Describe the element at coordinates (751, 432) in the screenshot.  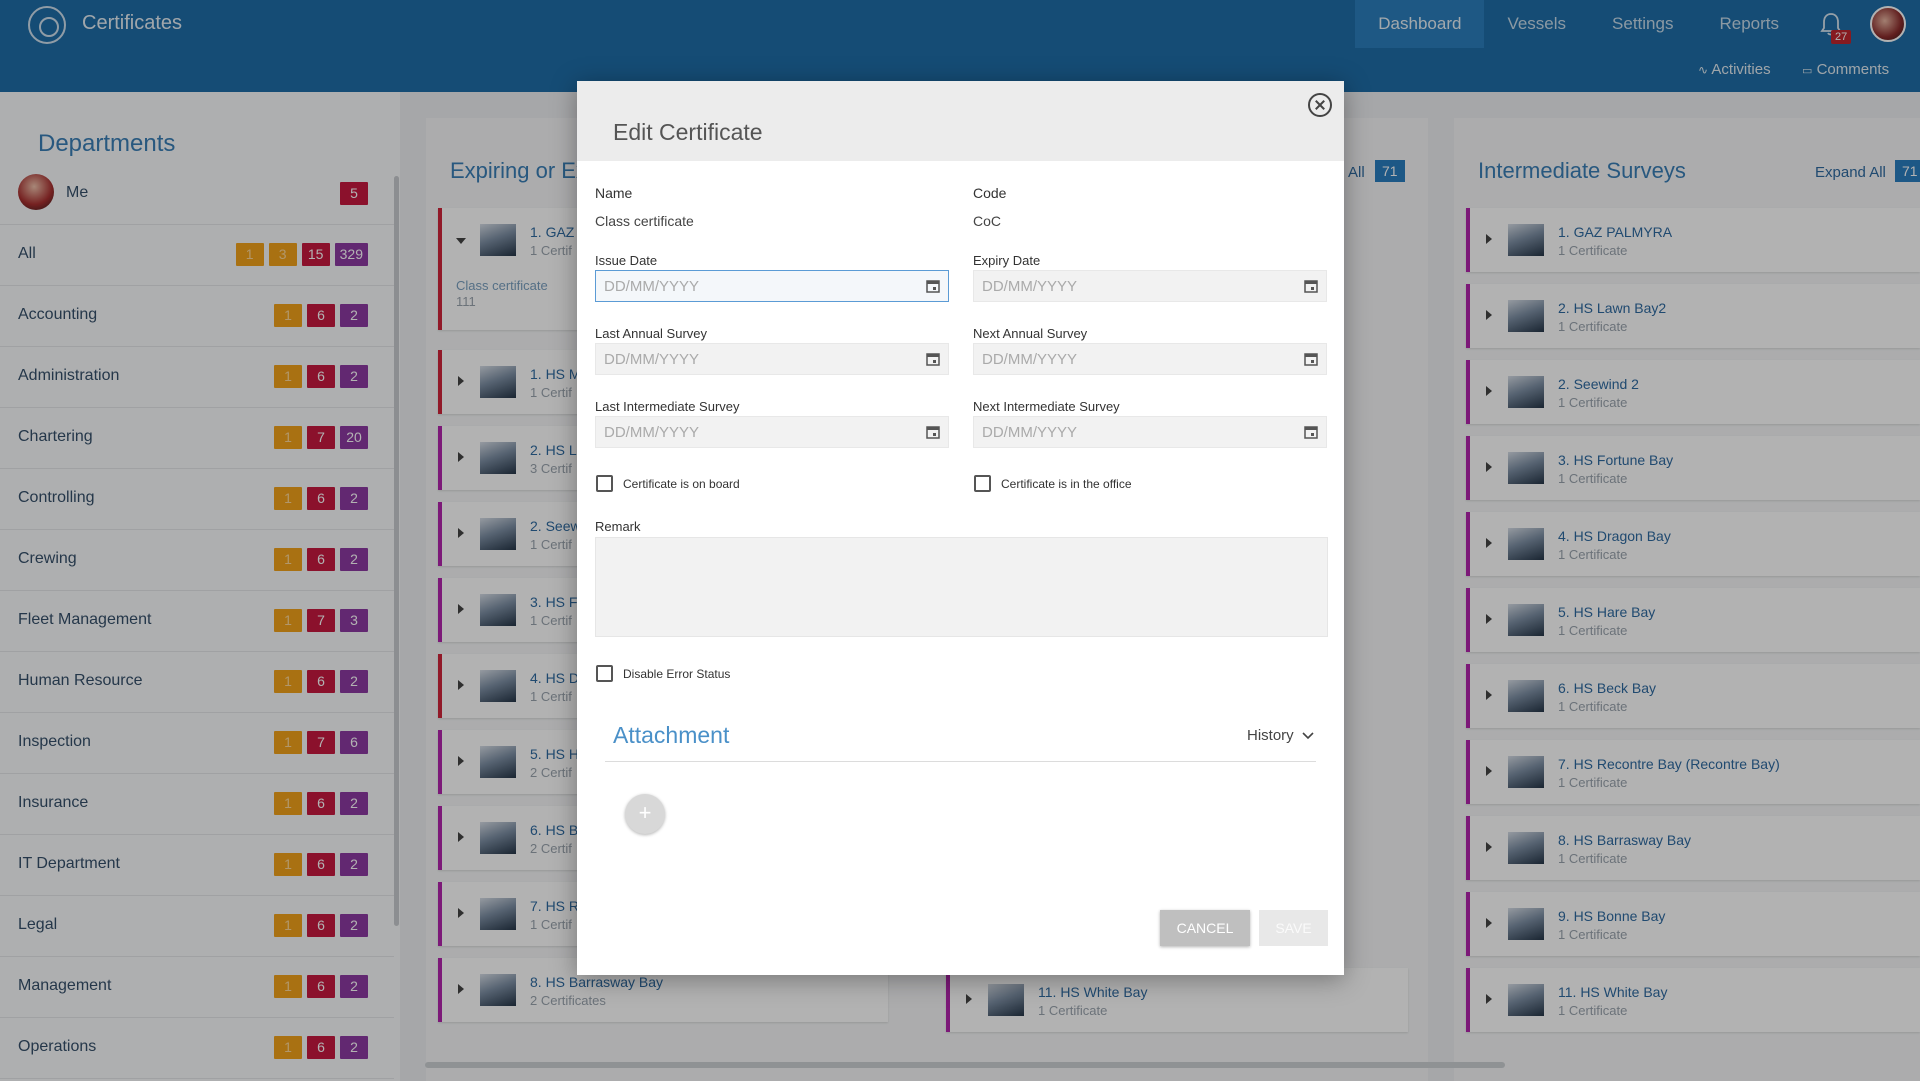
I see `last-intermediate-survey-input` at that location.